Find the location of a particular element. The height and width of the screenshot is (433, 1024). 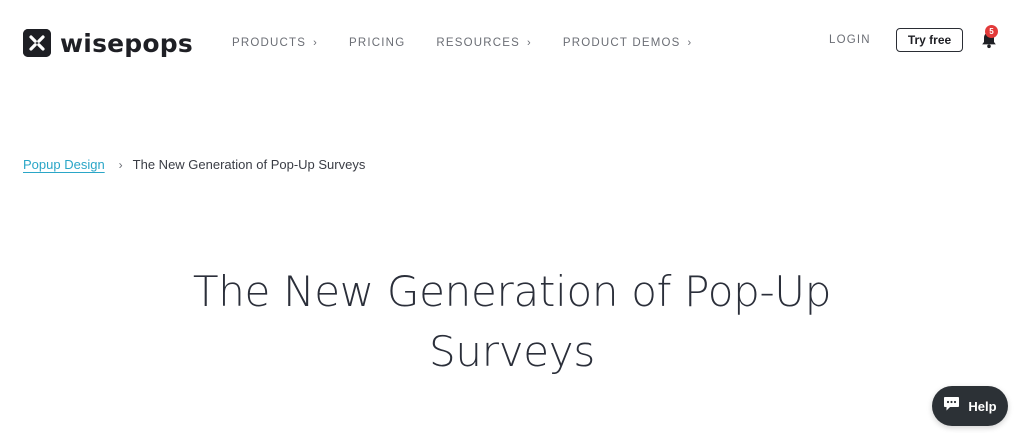

breadcrumb-parent-link: Popup Design is located at coordinates (64, 164).